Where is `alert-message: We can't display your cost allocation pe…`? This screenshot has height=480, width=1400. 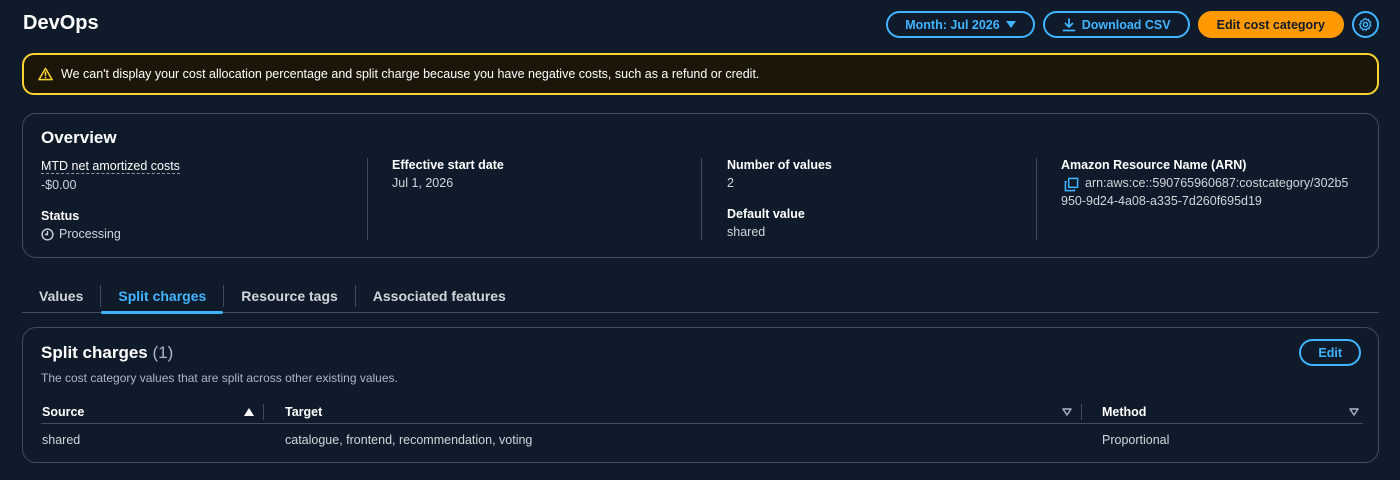
alert-message: We can't display your cost allocation pe… is located at coordinates (410, 74).